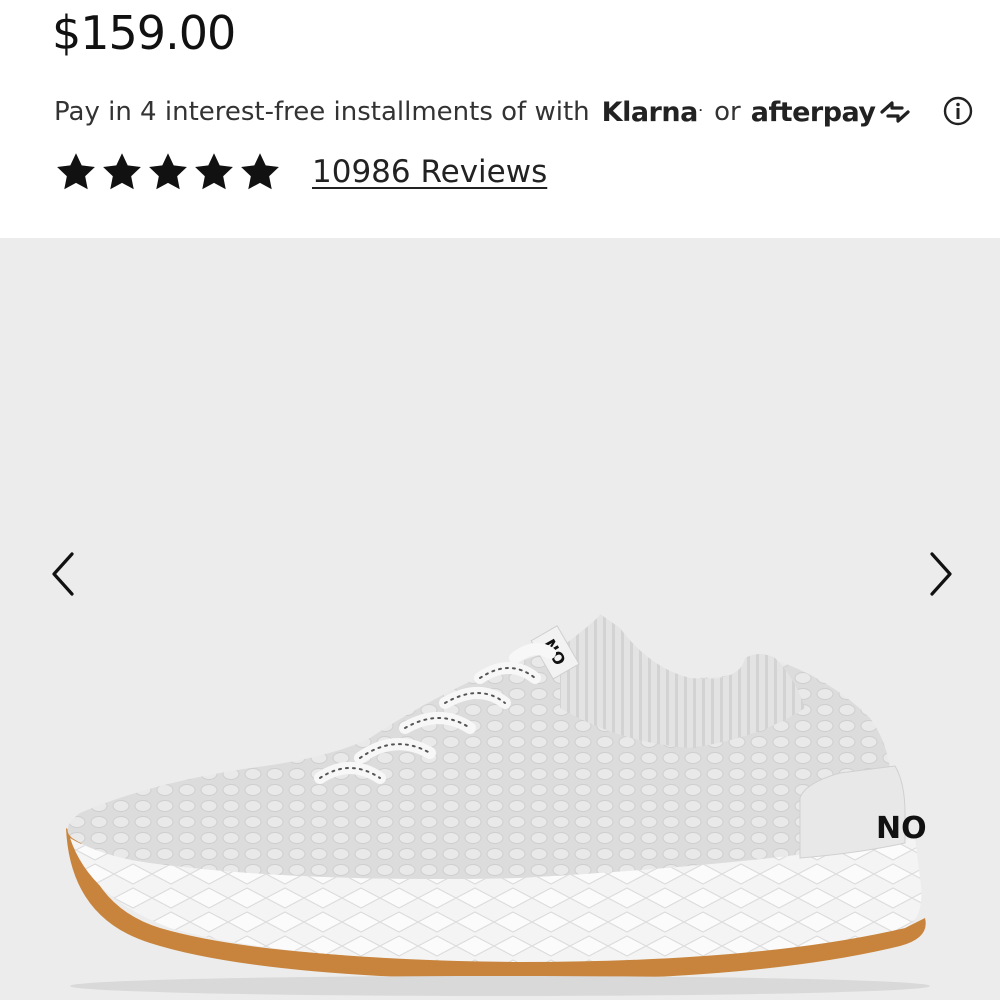 Image resolution: width=1000 pixels, height=1000 pixels. What do you see at coordinates (940, 574) in the screenshot?
I see `chevron-right-icon` at bounding box center [940, 574].